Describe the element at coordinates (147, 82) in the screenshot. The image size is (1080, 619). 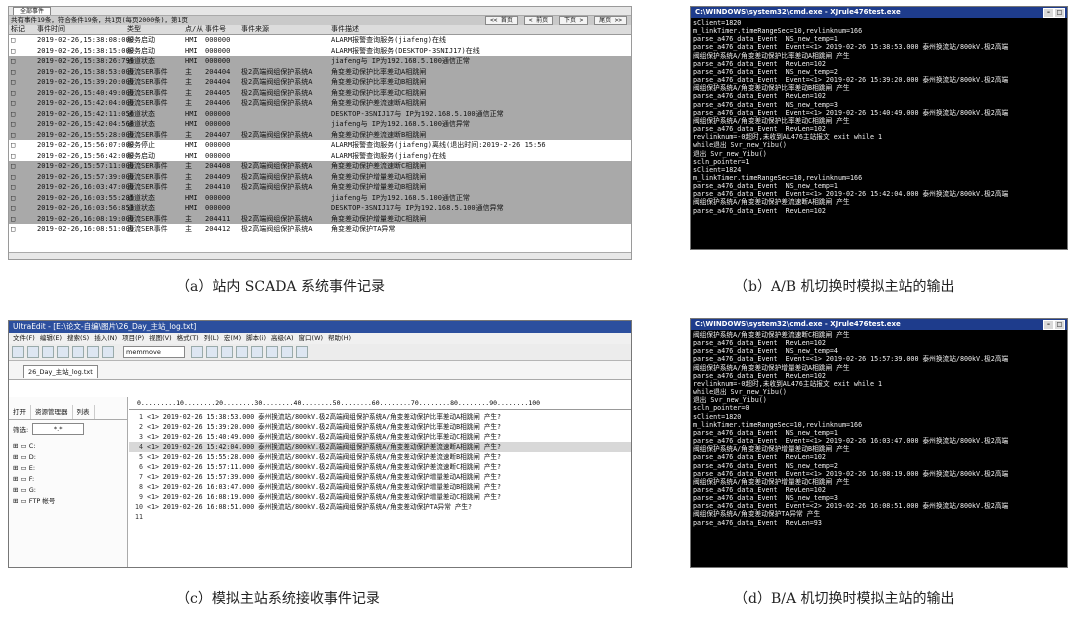
I see `row-type: 直流SER事件` at that location.